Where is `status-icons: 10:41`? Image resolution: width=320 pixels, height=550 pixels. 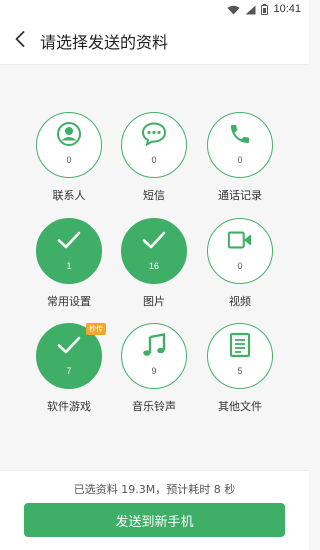 status-icons: 10:41 is located at coordinates (264, 9).